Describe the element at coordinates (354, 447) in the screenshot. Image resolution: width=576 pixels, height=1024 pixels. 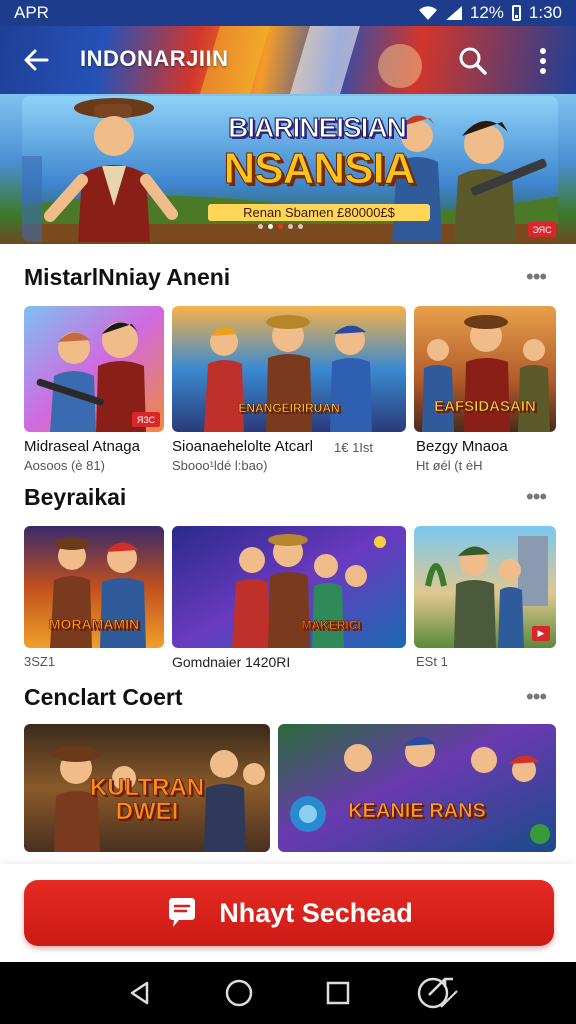
I see `game-title-extra: 1€ 1Ist` at that location.